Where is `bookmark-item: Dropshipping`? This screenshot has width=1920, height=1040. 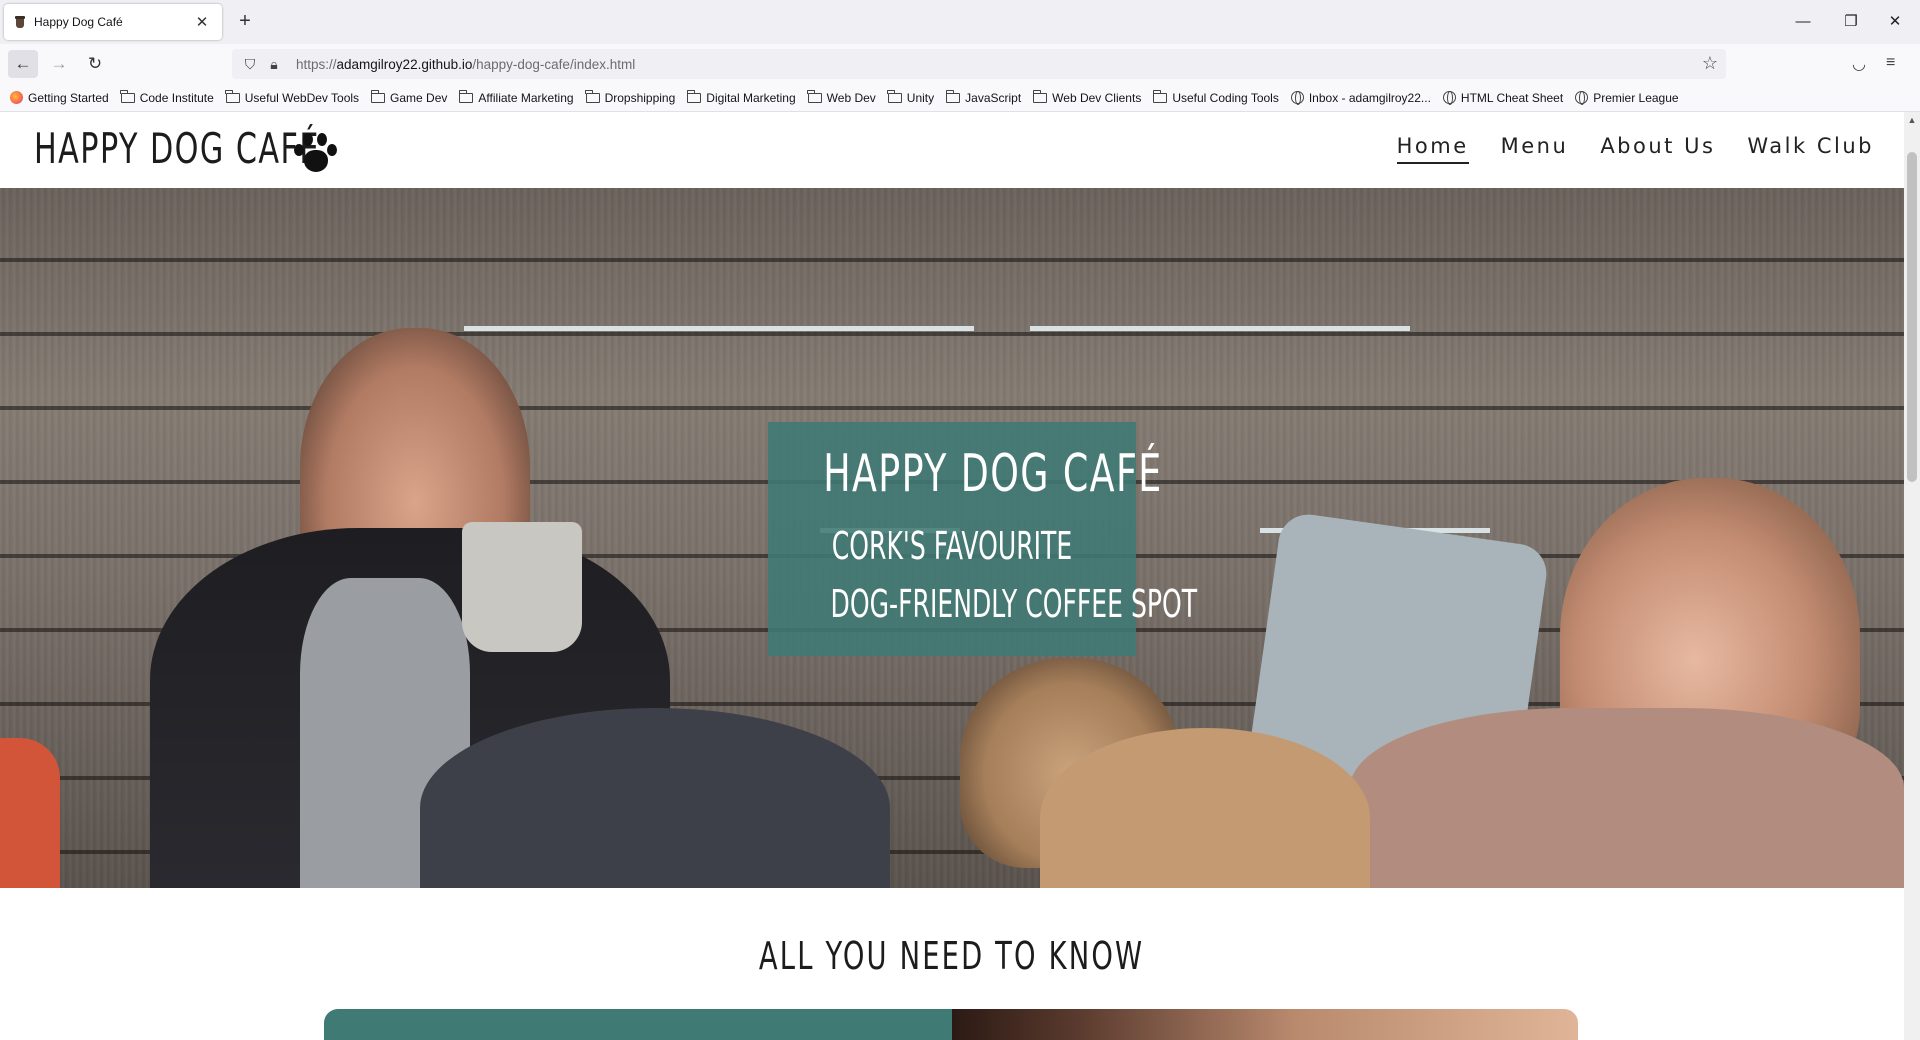
bookmark-item: Dropshipping is located at coordinates (630, 97).